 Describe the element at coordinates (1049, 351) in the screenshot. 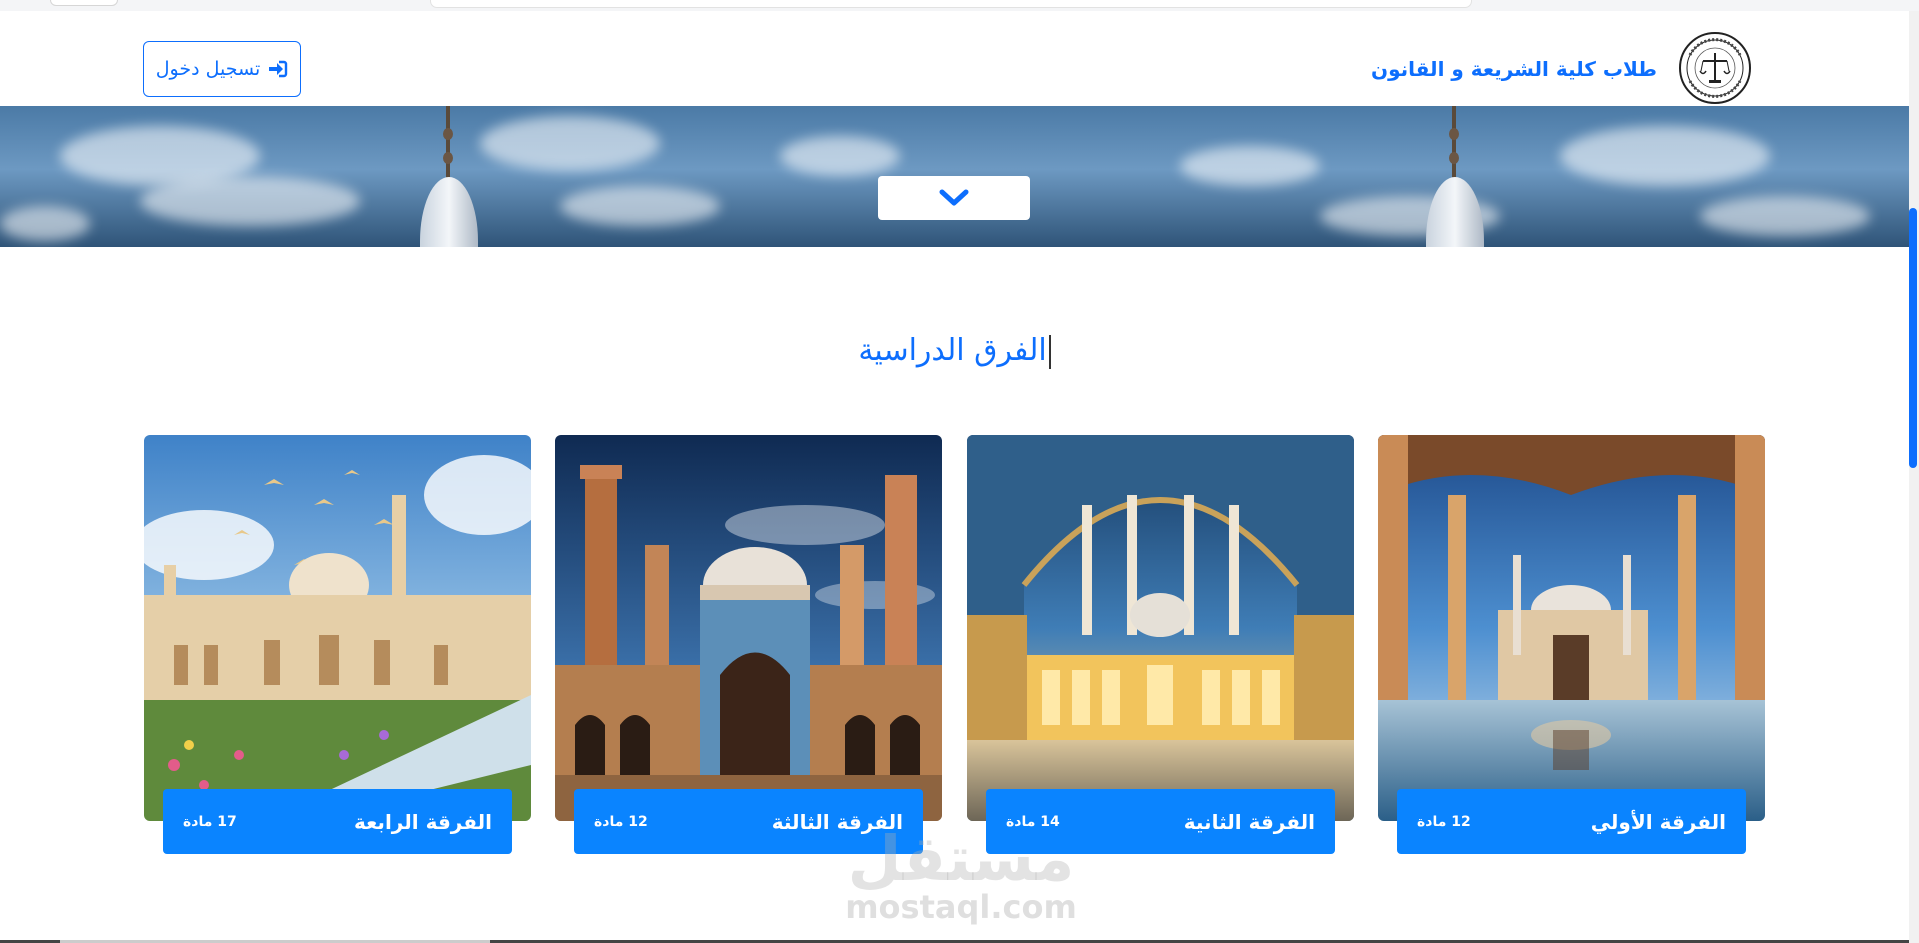

I see `text-cursor` at that location.